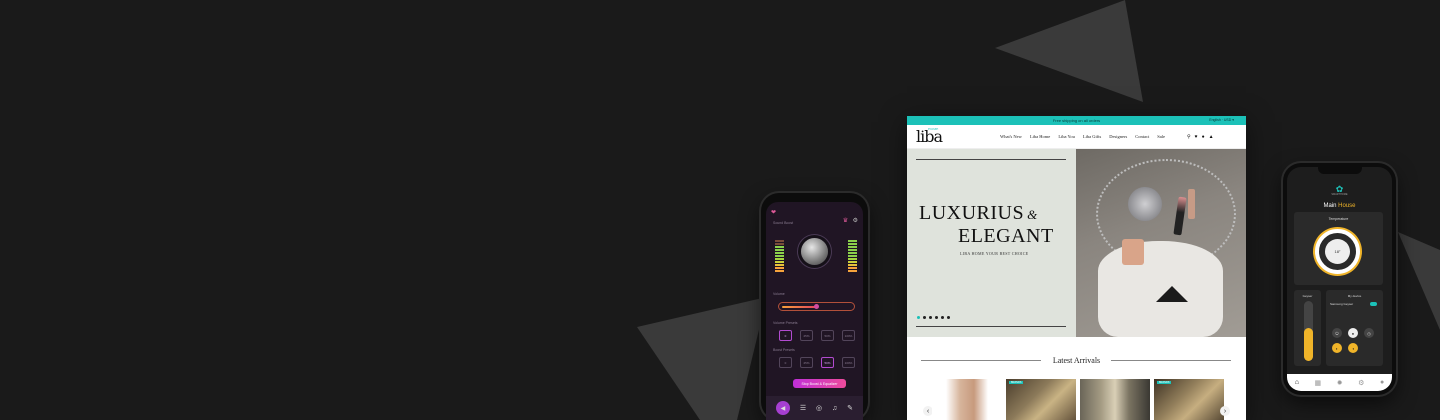 The width and height of the screenshot is (1440, 420). I want to click on device-toggle, so click(1373, 304).